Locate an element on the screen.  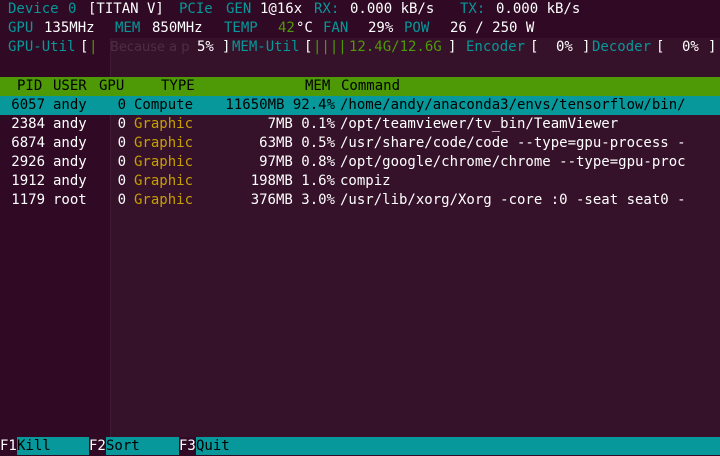
row-command: compiz is located at coordinates (365, 181).